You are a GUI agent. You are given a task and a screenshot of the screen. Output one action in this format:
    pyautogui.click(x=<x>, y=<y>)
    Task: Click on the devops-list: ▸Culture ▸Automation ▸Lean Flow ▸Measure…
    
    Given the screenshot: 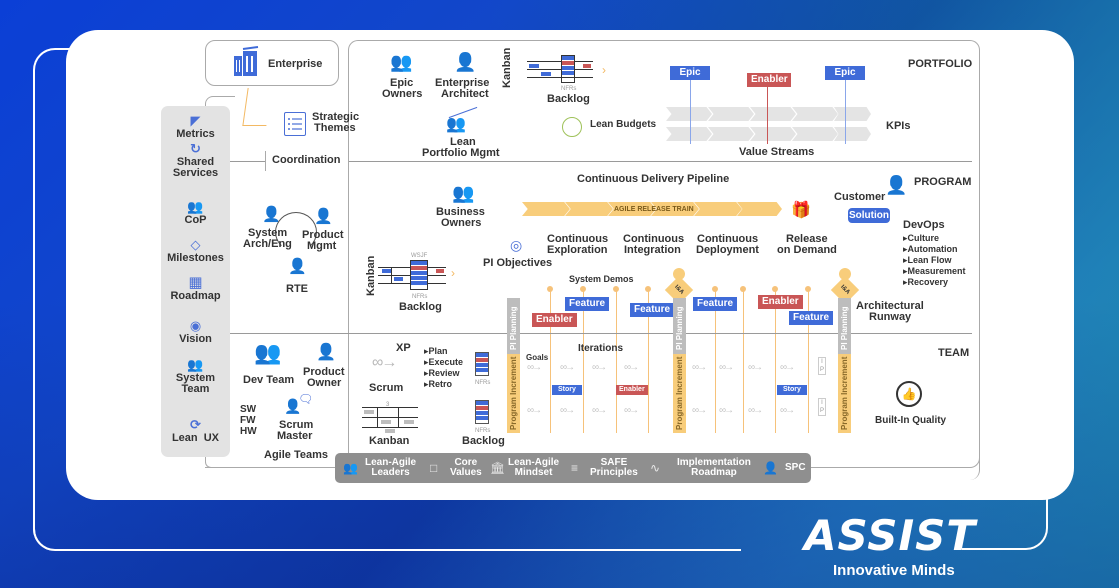 What is the action you would take?
    pyautogui.click(x=934, y=260)
    